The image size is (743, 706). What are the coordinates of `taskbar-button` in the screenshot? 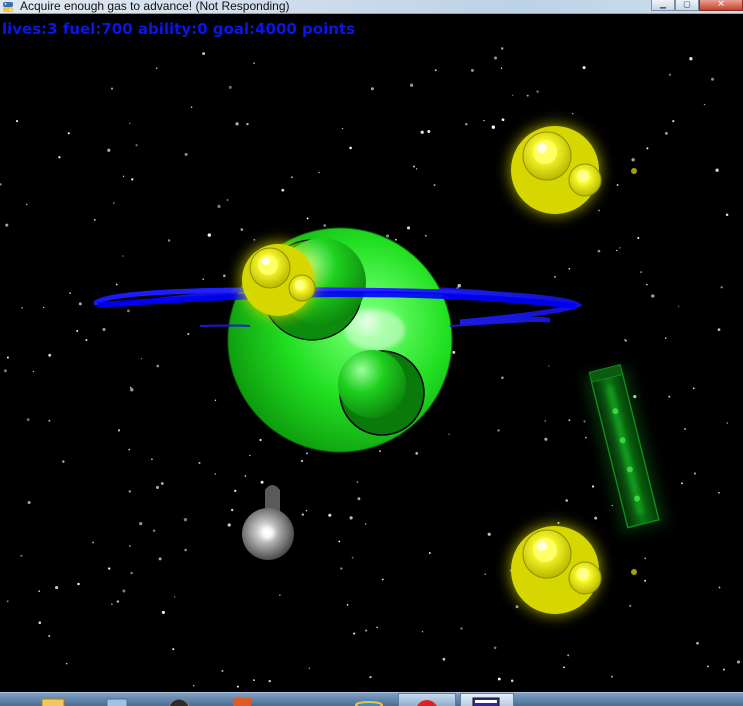 It's located at (427, 699).